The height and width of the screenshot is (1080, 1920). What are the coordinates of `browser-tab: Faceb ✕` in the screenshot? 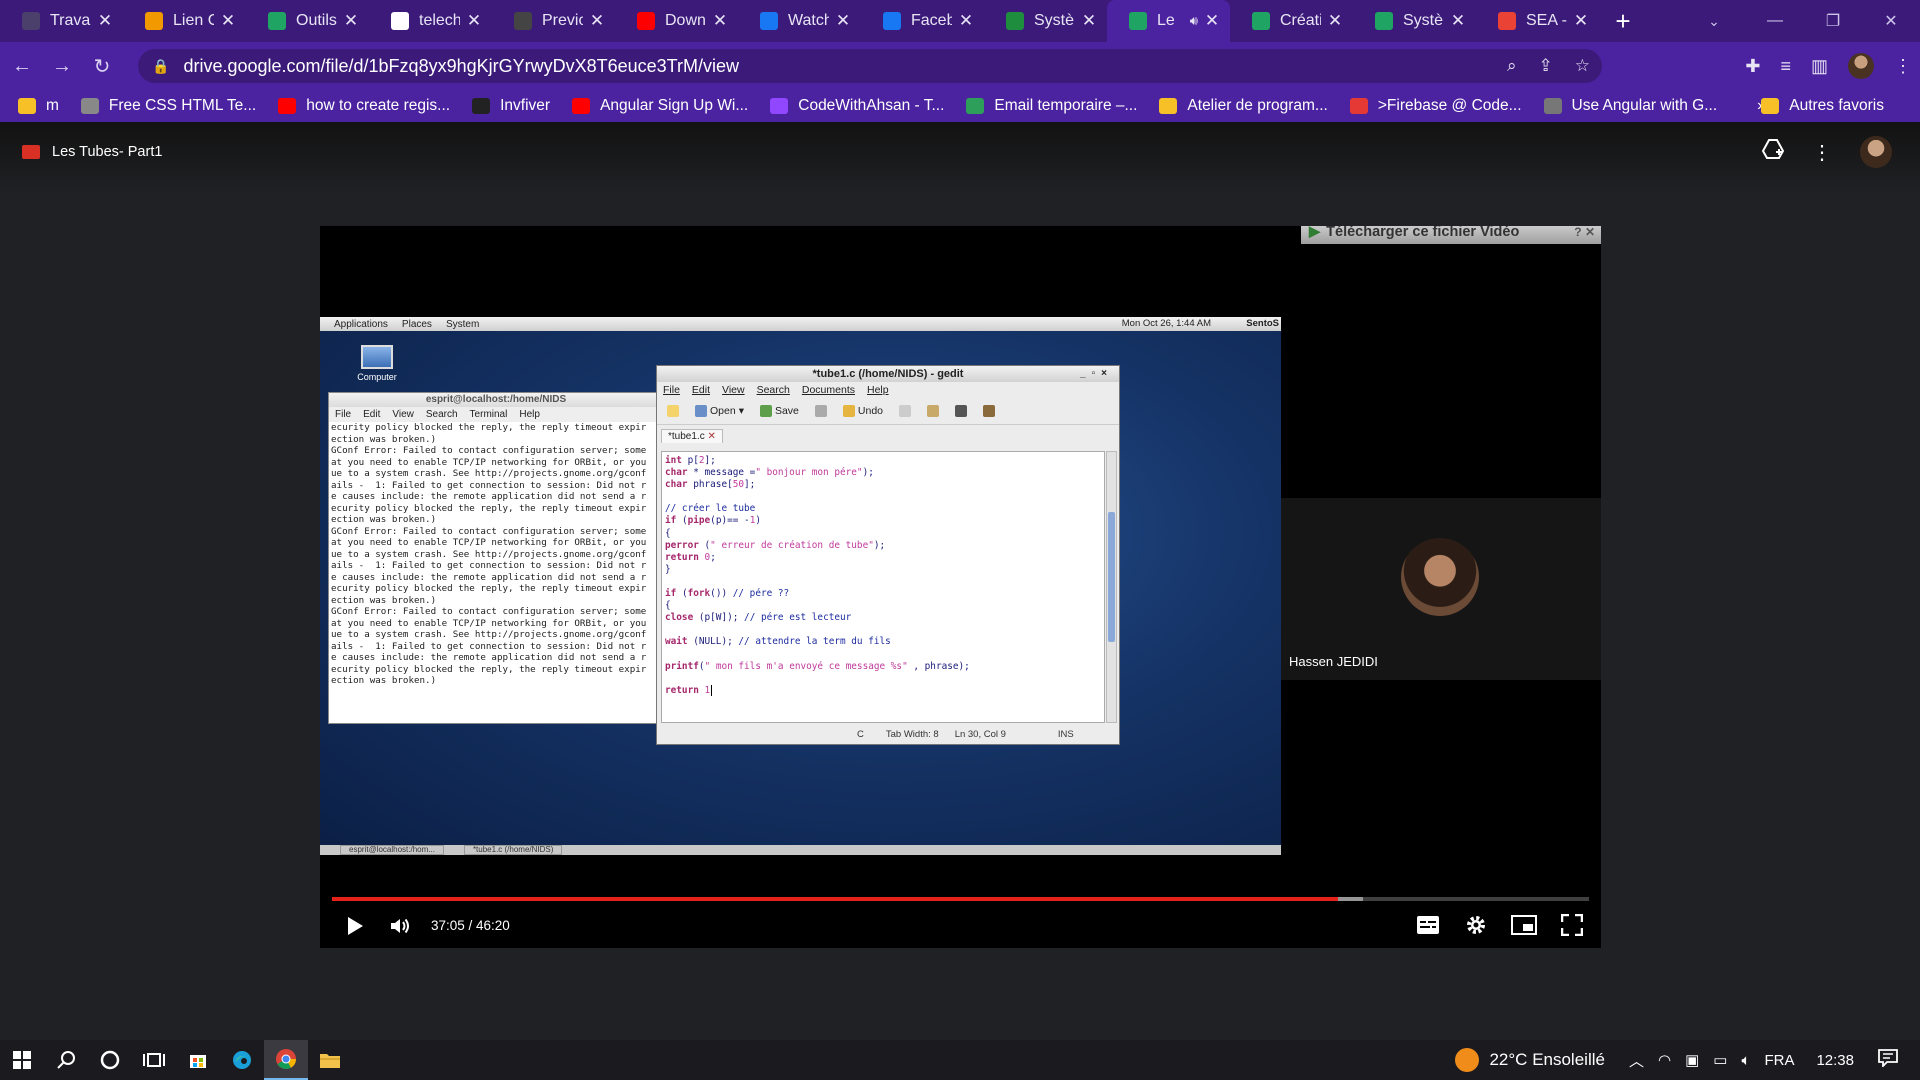 It's located at (922, 21).